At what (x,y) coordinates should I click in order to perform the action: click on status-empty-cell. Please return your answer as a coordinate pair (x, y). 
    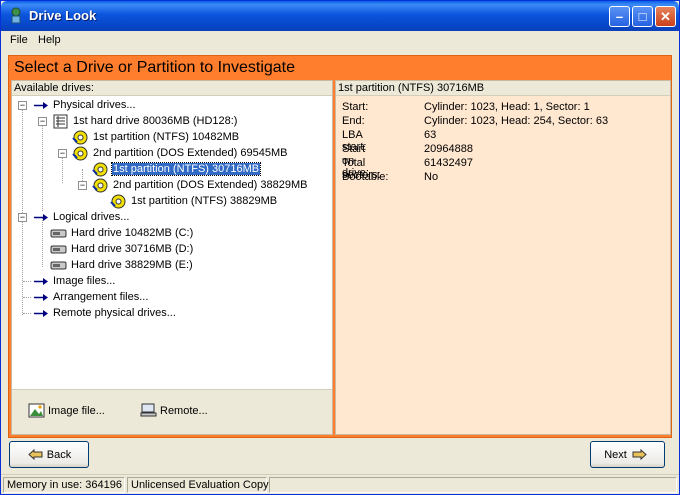
    Looking at the image, I should click on (473, 485).